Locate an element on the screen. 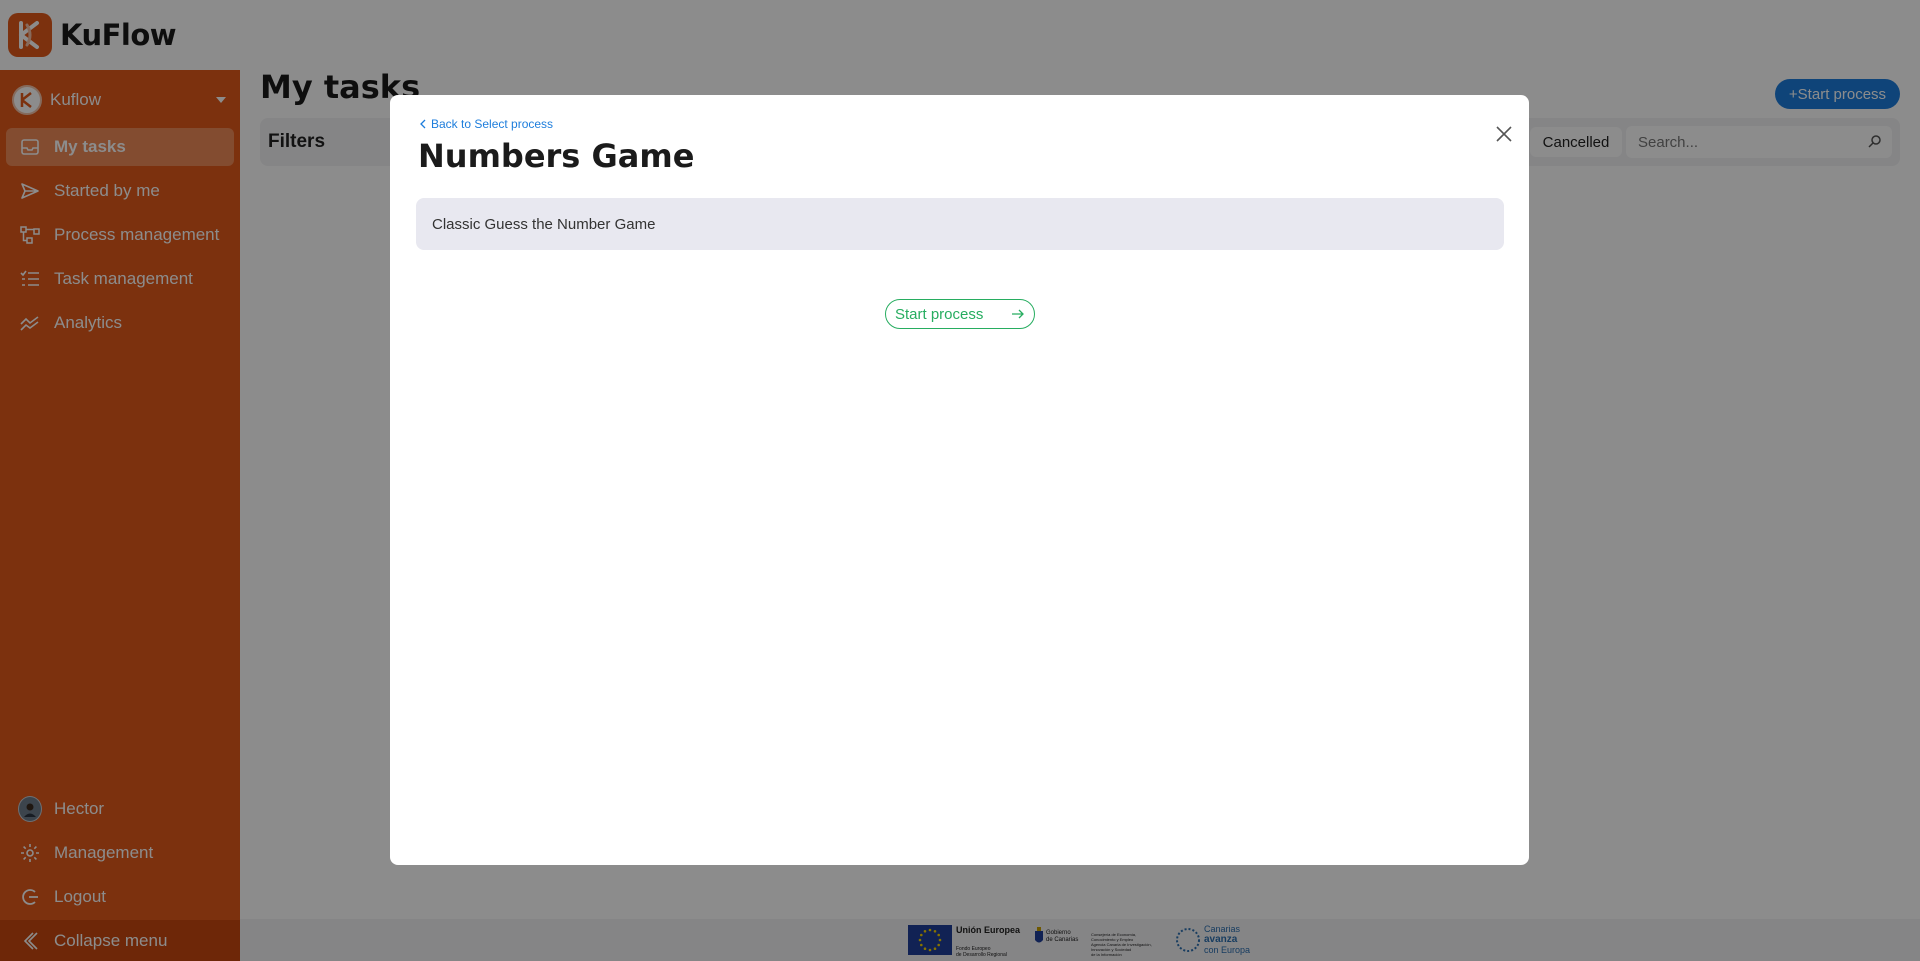 The height and width of the screenshot is (961, 1920). modal-title: Numbers Game is located at coordinates (556, 156).